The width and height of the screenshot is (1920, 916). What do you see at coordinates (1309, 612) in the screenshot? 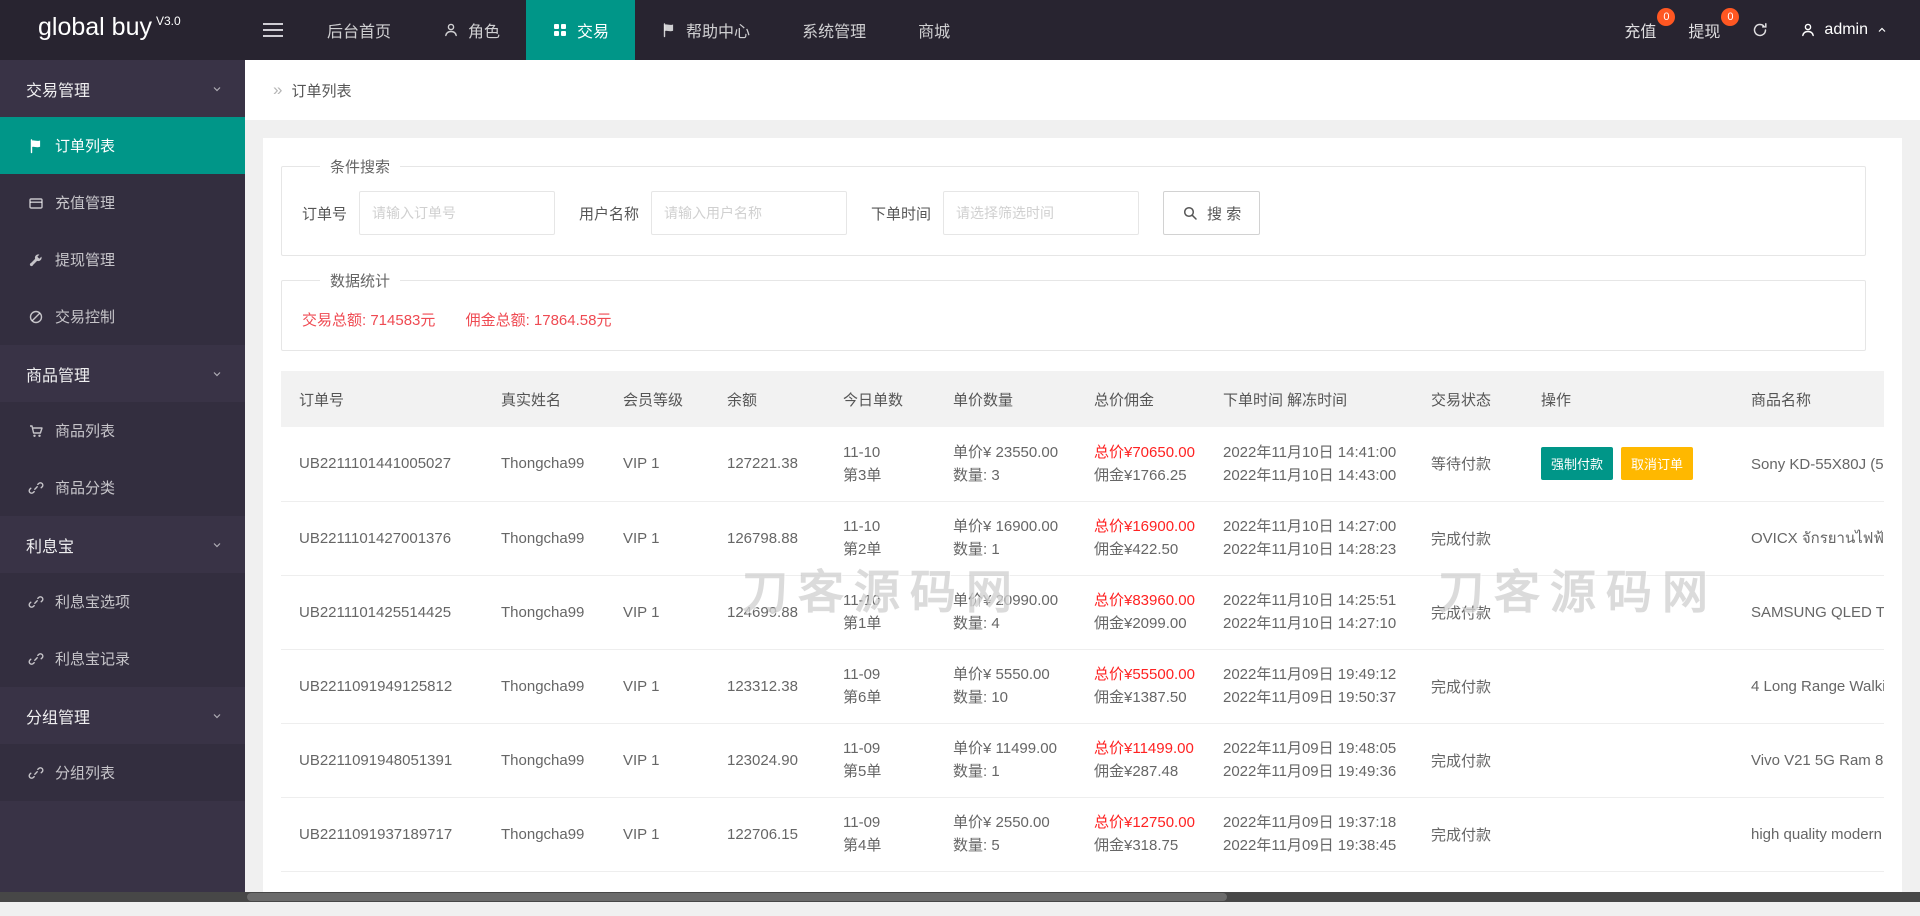
I see `cell-time: 2022年11月10日 14:25:512022年11月10日 14:27:10` at bounding box center [1309, 612].